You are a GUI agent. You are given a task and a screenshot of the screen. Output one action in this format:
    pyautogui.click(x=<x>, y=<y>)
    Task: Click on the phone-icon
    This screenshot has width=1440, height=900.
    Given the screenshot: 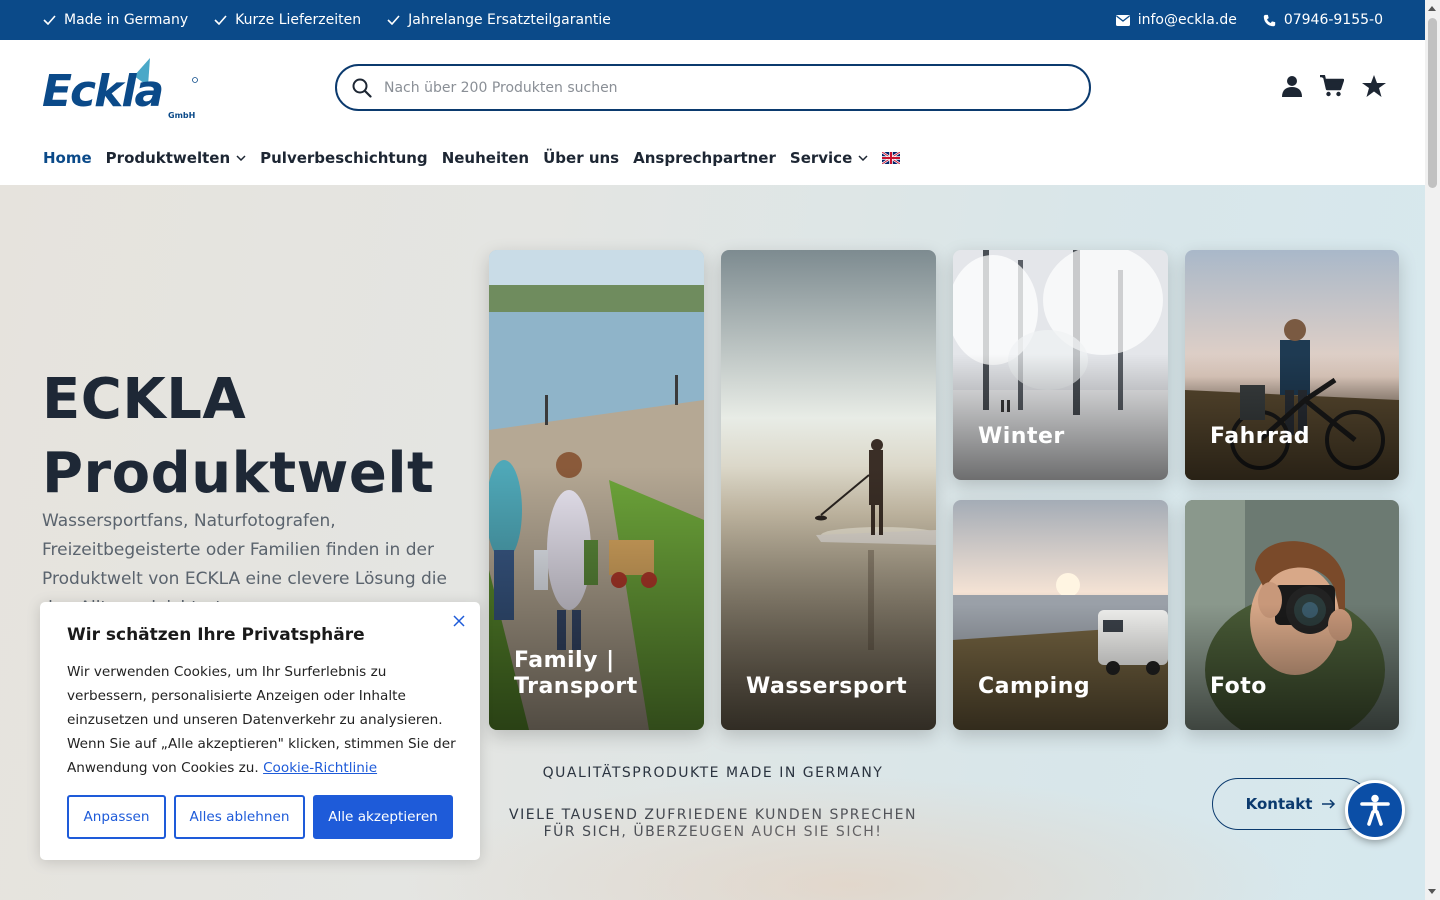 What is the action you would take?
    pyautogui.click(x=1269, y=20)
    